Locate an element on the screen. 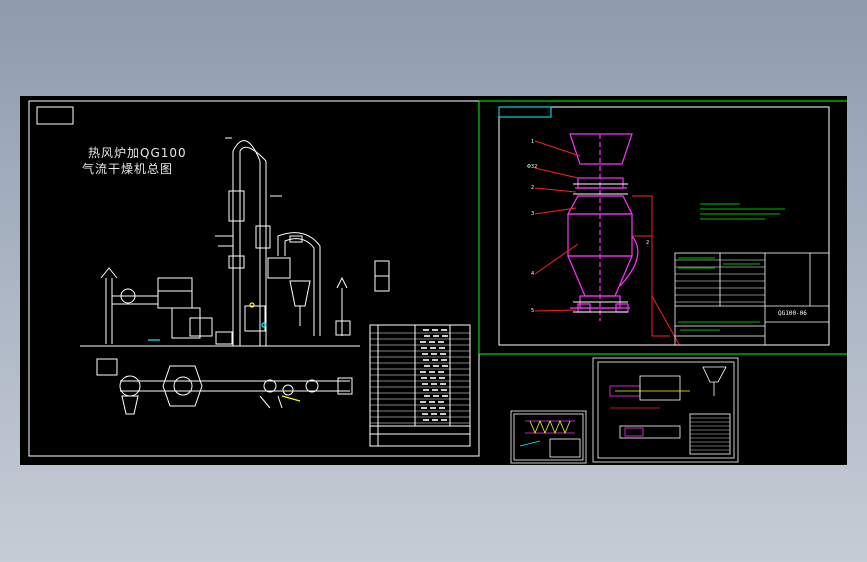 The width and height of the screenshot is (867, 562). exhaust-chimney is located at coordinates (129, 305).